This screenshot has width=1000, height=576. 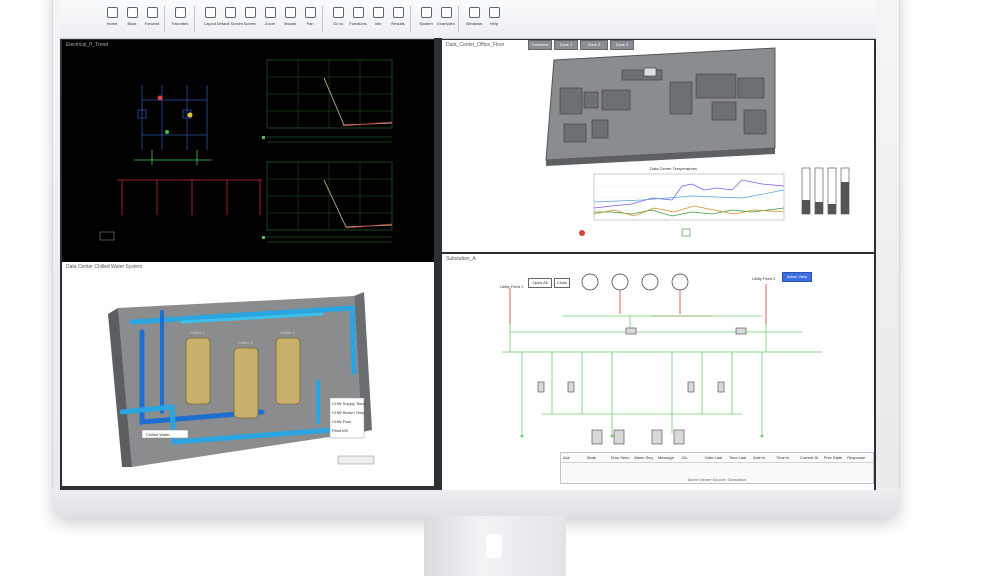 I want to click on favorites-button: Favorites, so click(x=180, y=19).